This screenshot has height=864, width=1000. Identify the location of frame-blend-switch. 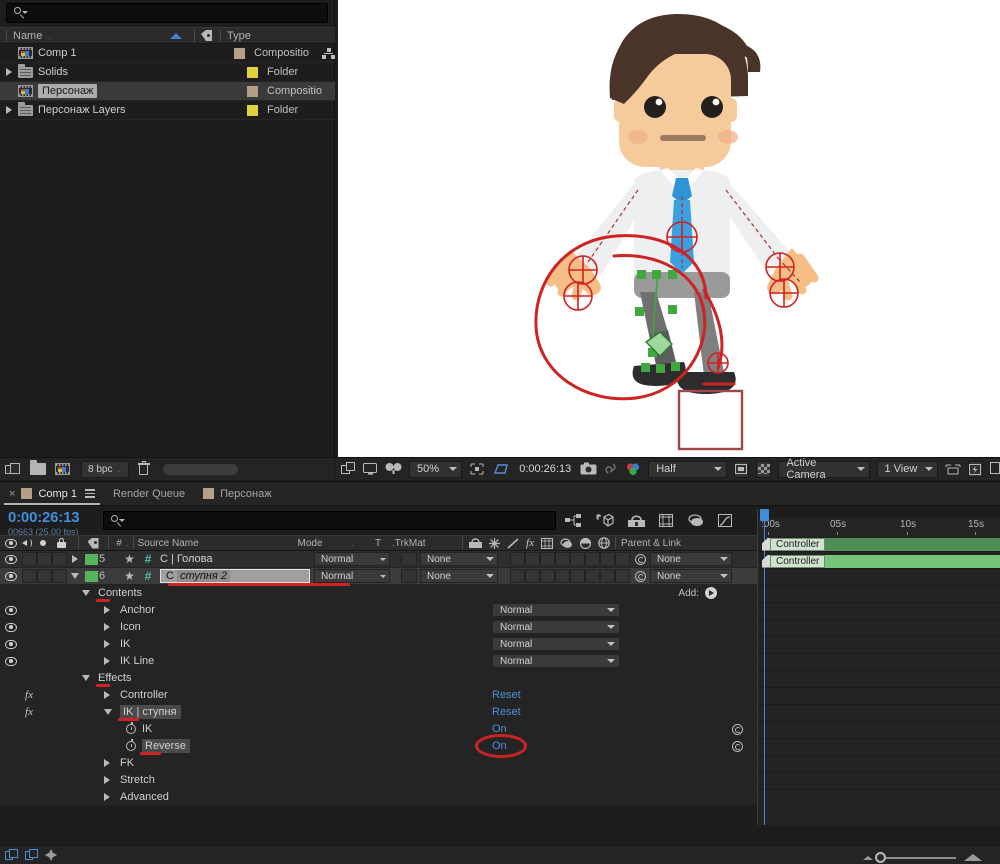
(577, 576).